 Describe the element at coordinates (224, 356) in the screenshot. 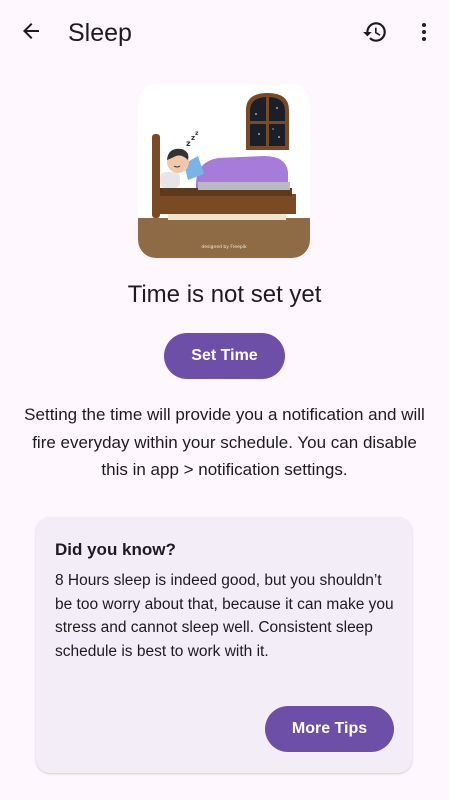

I see `set-time-button: Set Time` at that location.